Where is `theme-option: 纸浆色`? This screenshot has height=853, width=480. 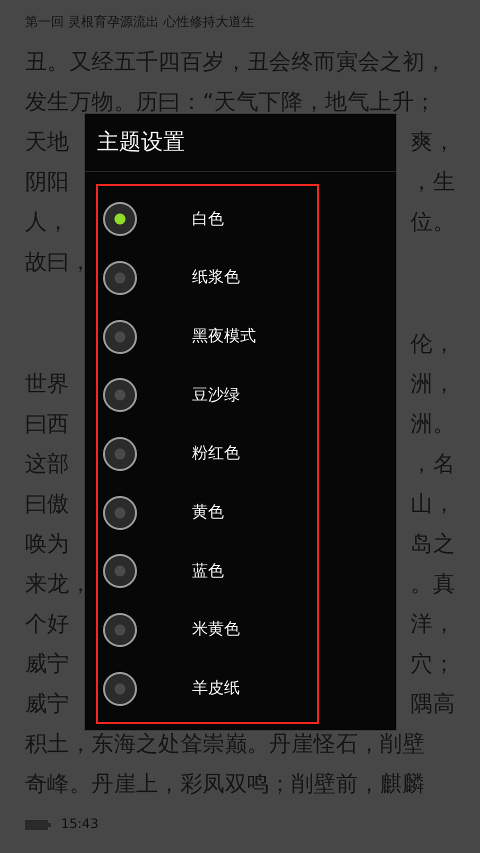 theme-option: 纸浆色 is located at coordinates (207, 278).